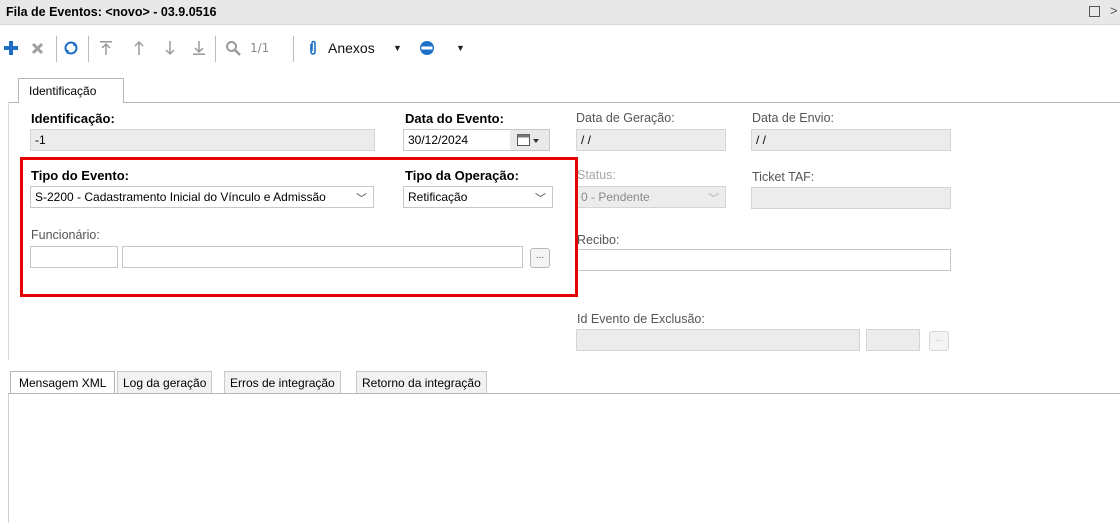  What do you see at coordinates (625, 118) in the screenshot?
I see `data-geracao-label: Data de Geração:` at bounding box center [625, 118].